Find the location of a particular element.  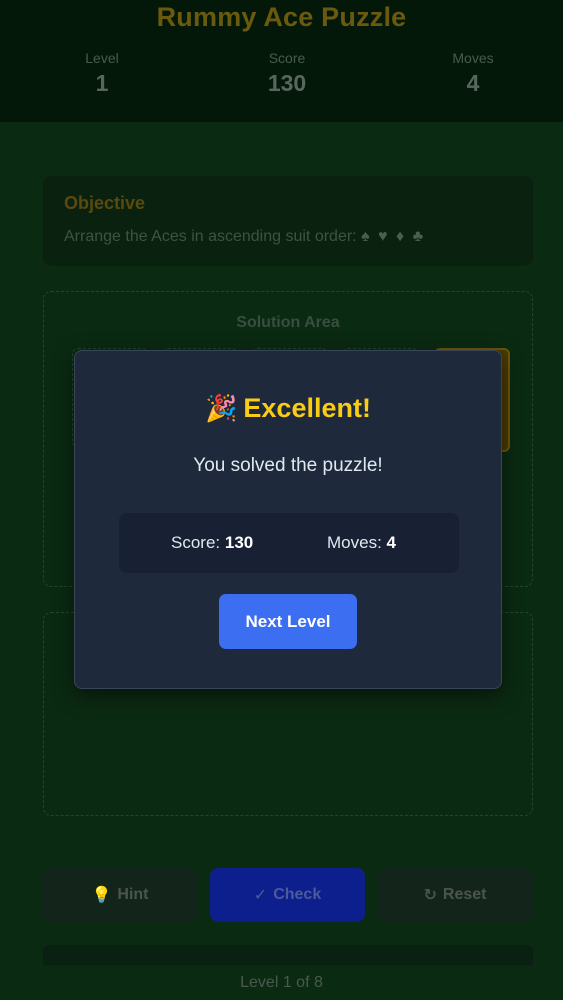

stat-level: Level 1 is located at coordinates (102, 73).